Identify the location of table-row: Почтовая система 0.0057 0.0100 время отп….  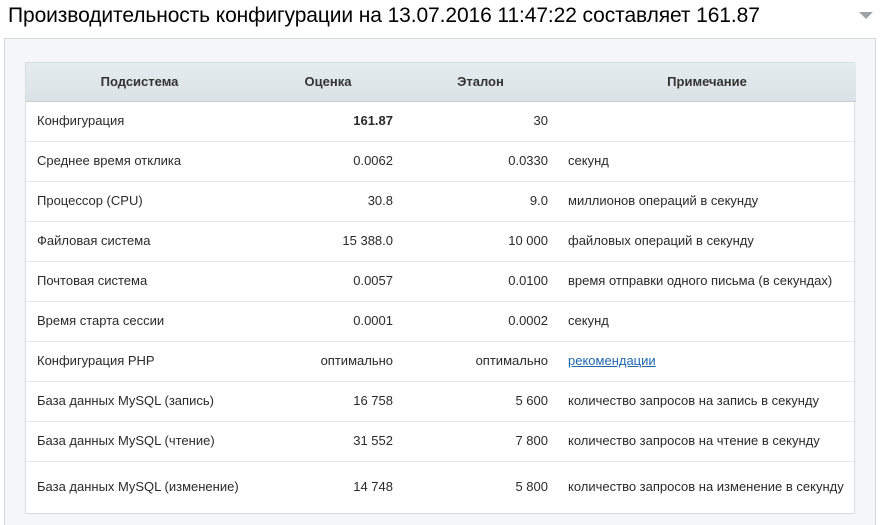
(441, 281).